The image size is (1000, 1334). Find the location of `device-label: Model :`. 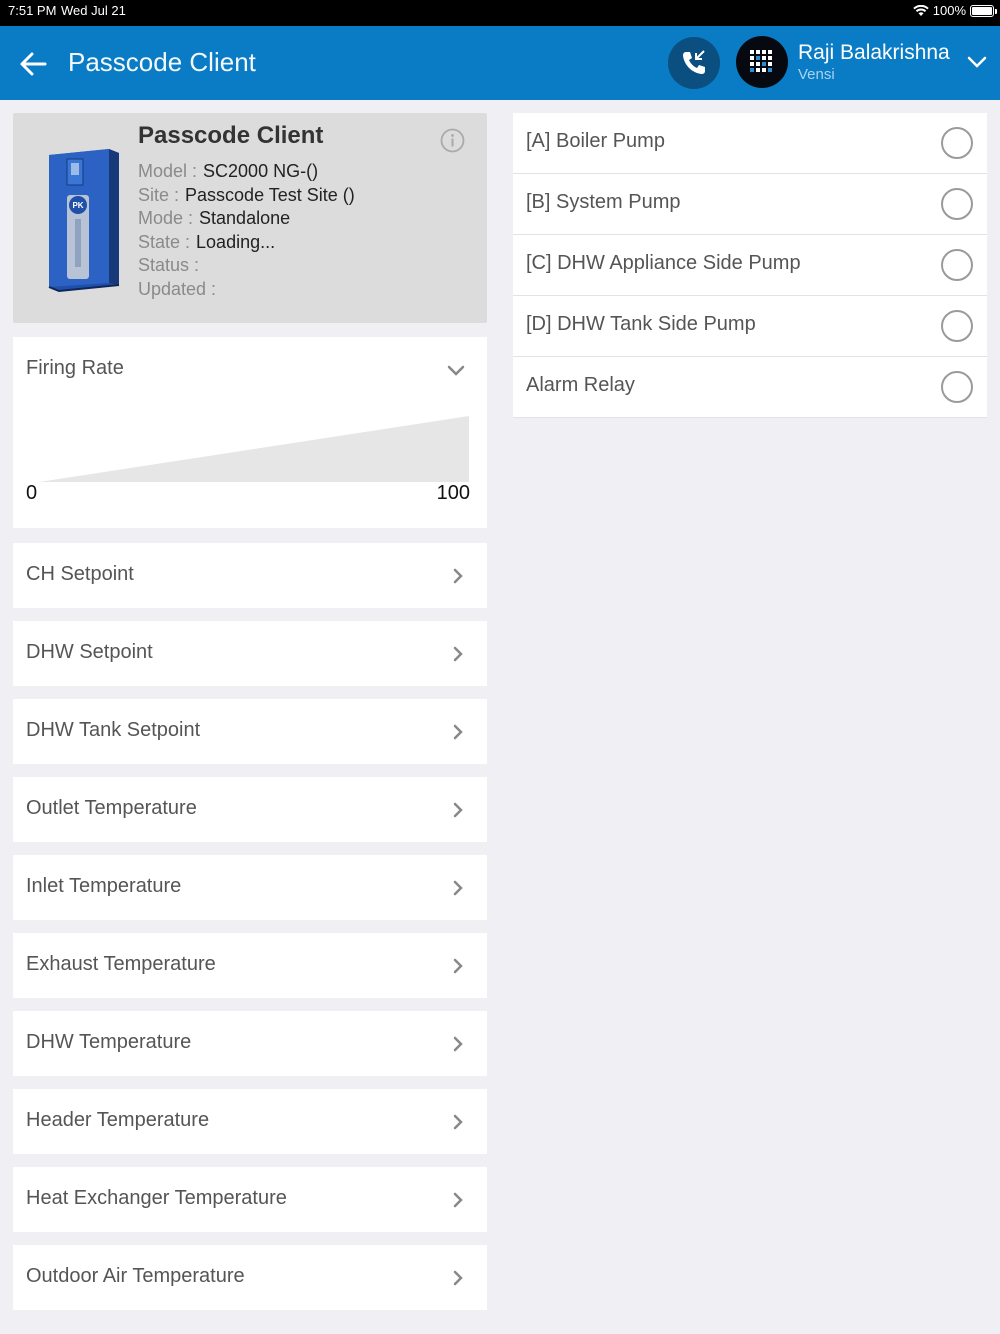

device-label: Model : is located at coordinates (168, 171).